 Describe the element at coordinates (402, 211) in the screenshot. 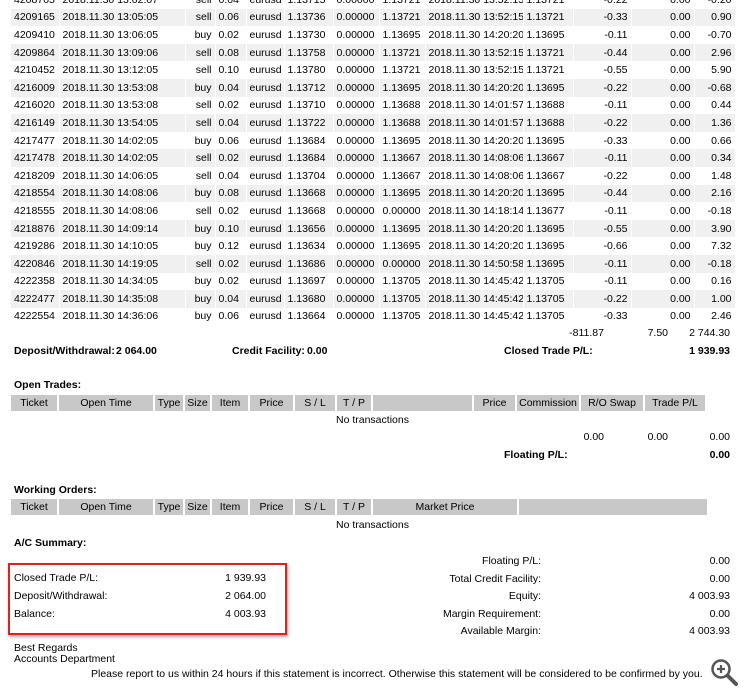

I see `cell-tp: 0.00000` at that location.